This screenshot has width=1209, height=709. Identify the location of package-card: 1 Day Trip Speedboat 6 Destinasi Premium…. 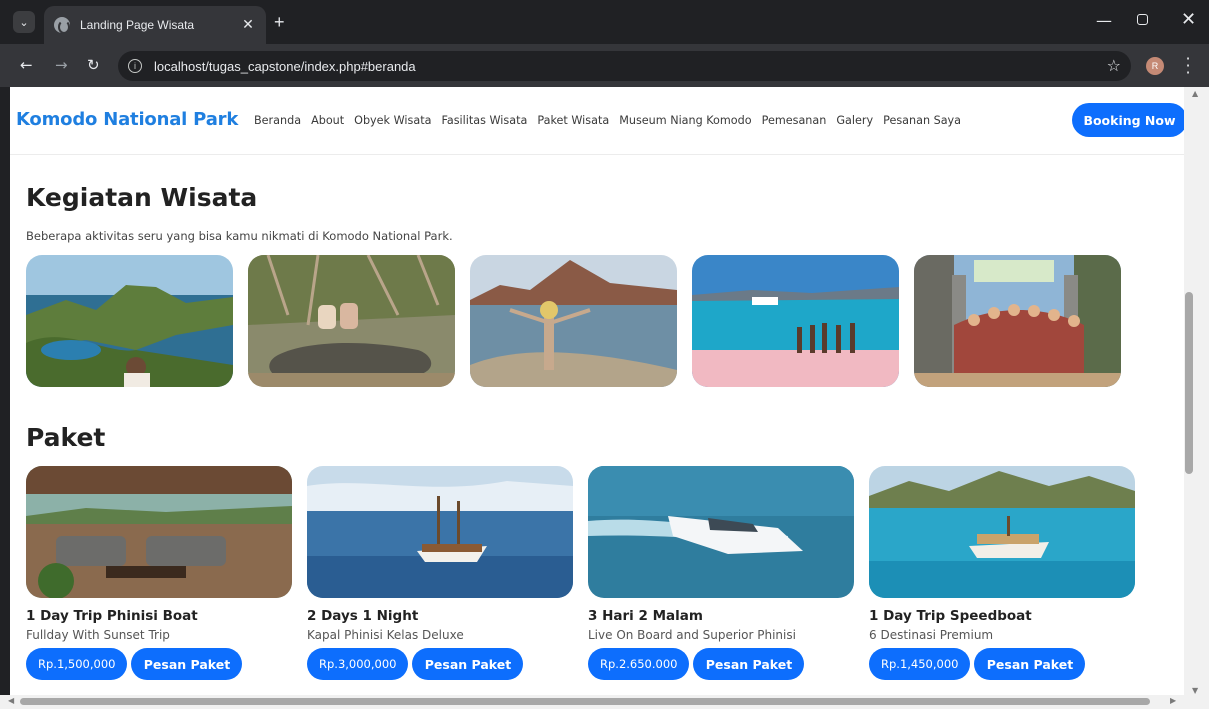
(1002, 573).